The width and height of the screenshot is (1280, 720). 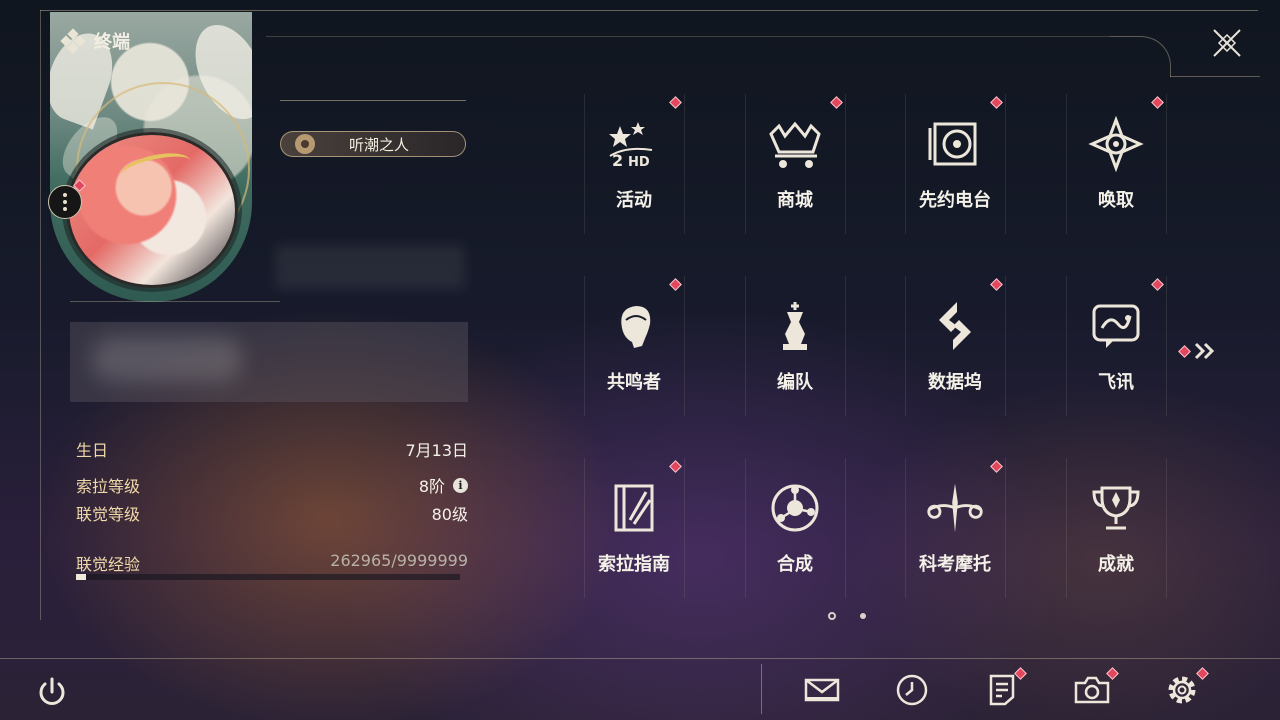 What do you see at coordinates (1116, 382) in the screenshot?
I see `grid-item-label: 飞讯` at bounding box center [1116, 382].